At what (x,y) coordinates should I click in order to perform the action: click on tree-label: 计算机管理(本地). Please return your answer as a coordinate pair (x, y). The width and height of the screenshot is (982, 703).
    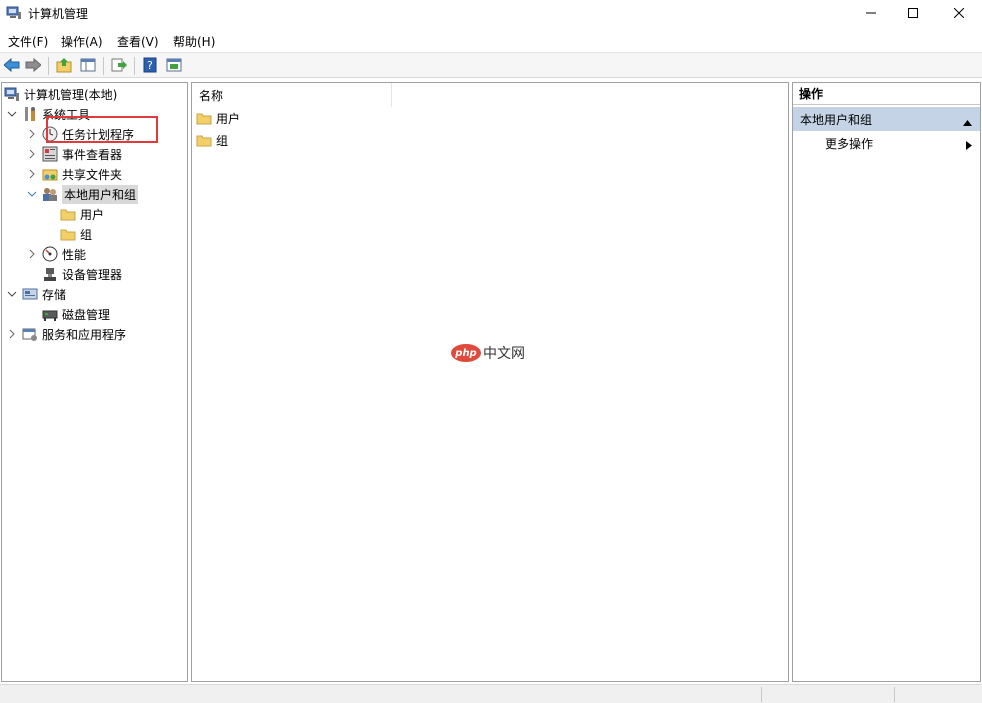
    Looking at the image, I should click on (71, 94).